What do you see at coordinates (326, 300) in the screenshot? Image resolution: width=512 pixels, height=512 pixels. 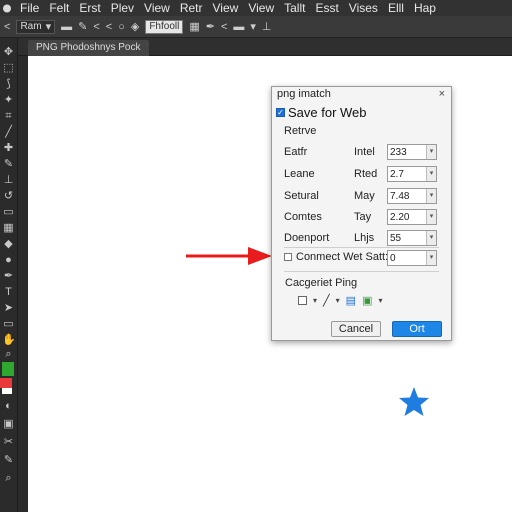 I see `eyedropper-icon: ╱` at bounding box center [326, 300].